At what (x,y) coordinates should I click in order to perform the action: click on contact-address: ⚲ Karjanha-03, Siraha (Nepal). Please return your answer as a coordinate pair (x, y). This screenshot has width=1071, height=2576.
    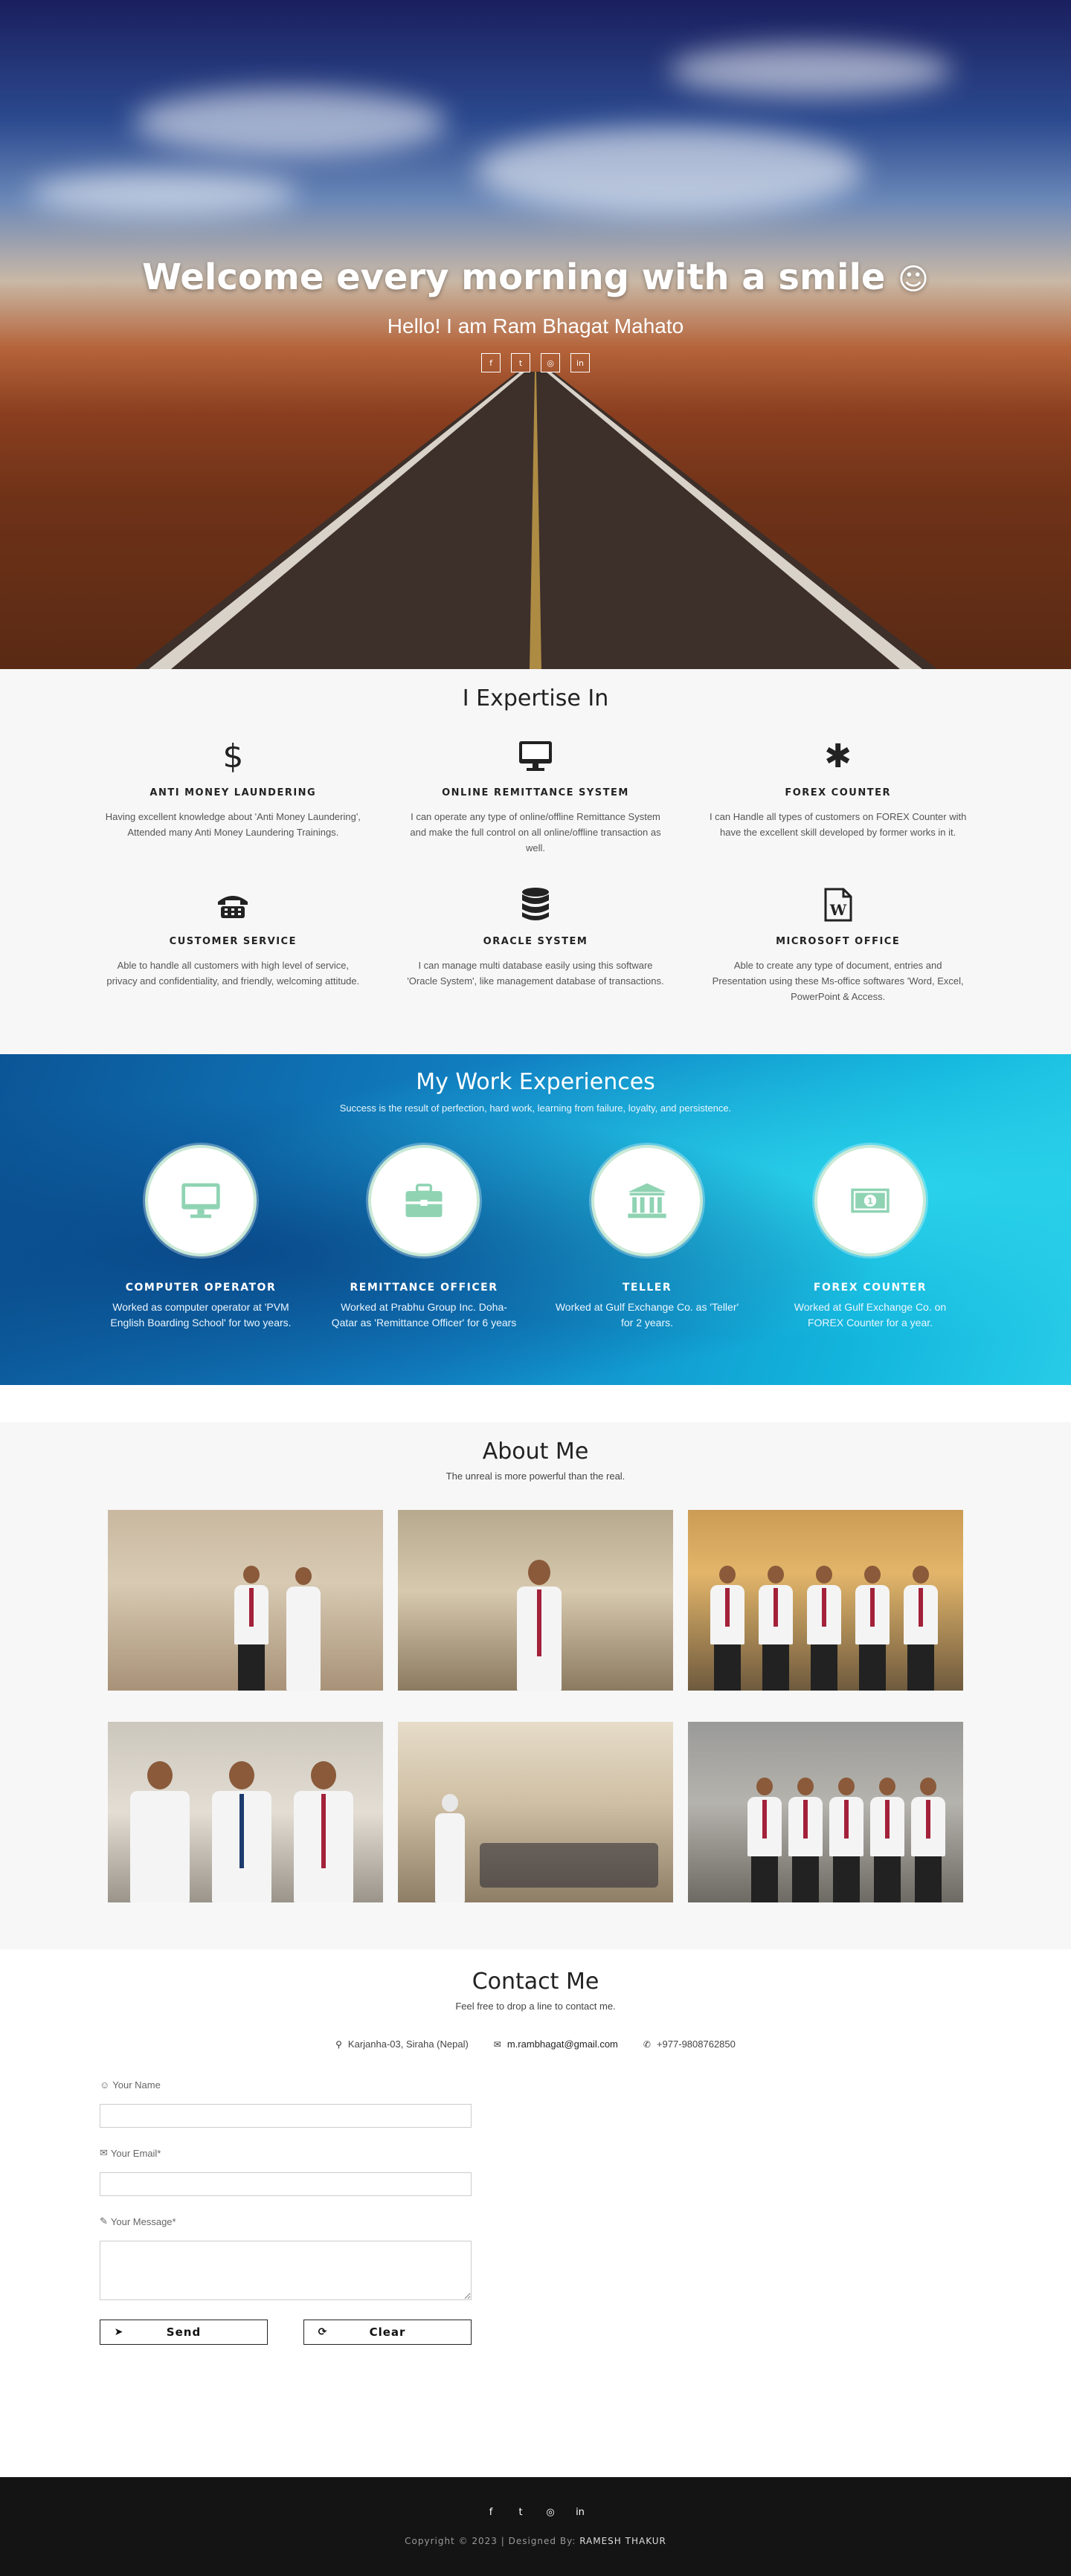
    Looking at the image, I should click on (402, 2044).